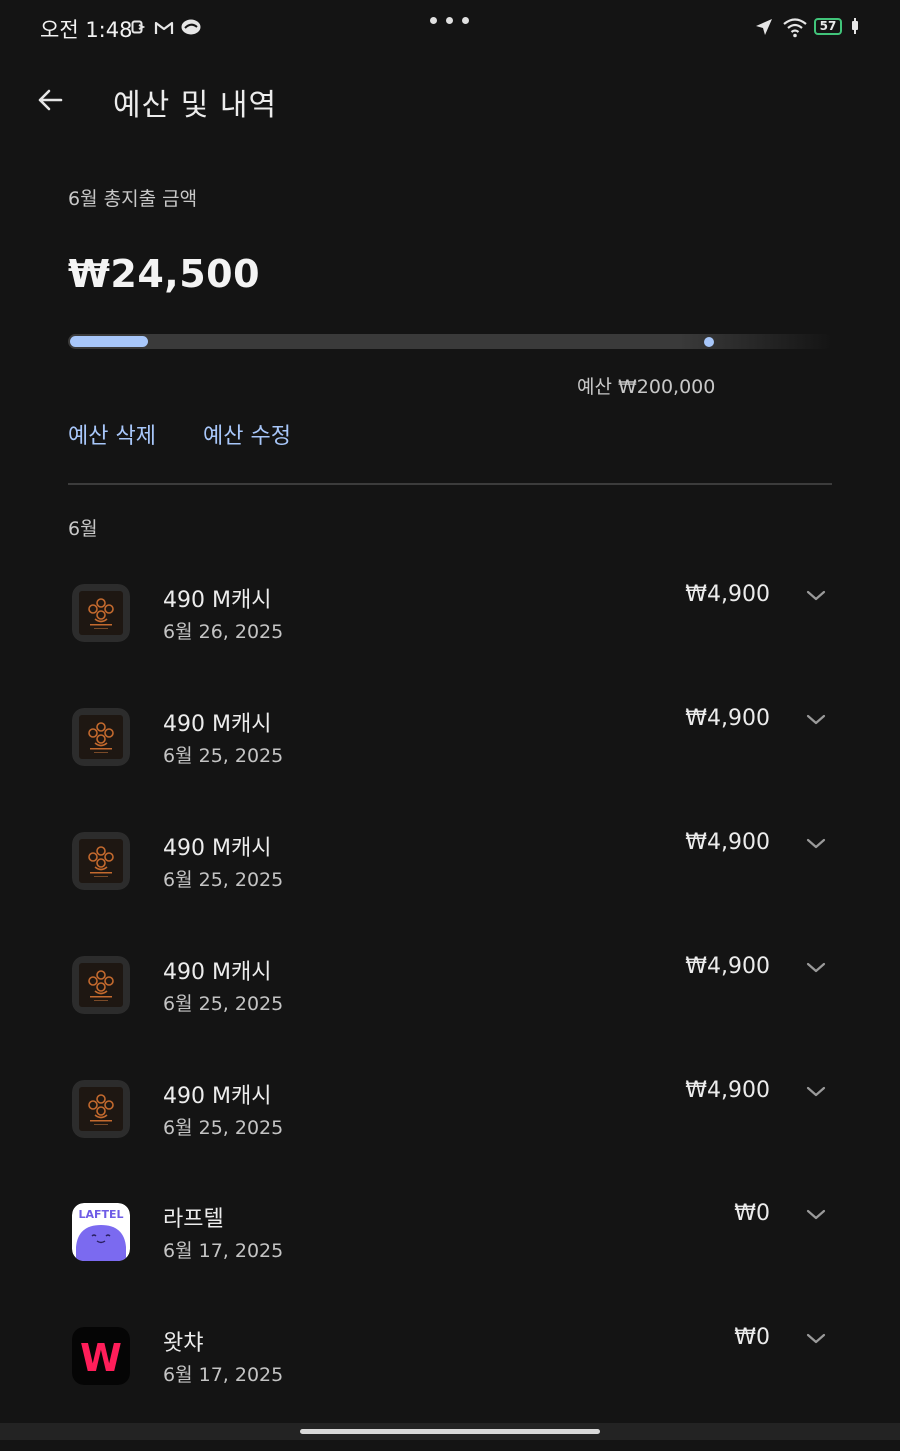 The height and width of the screenshot is (1451, 900). I want to click on watcha-logo-text: W, so click(101, 1358).